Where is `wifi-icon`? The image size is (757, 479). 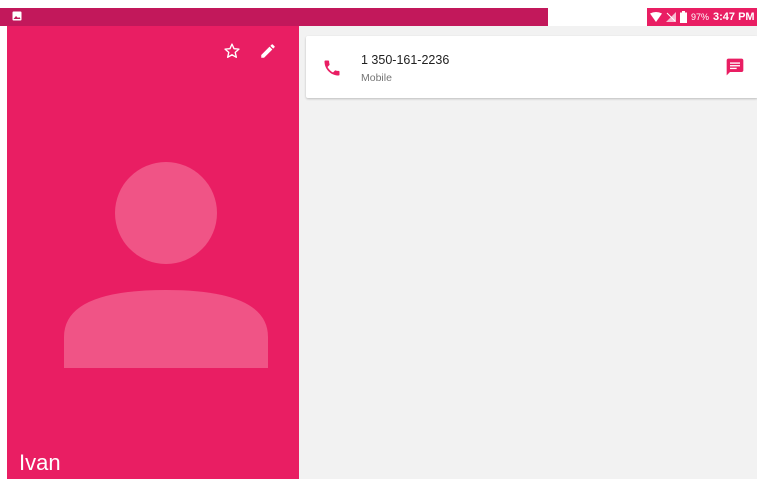
wifi-icon is located at coordinates (656, 17).